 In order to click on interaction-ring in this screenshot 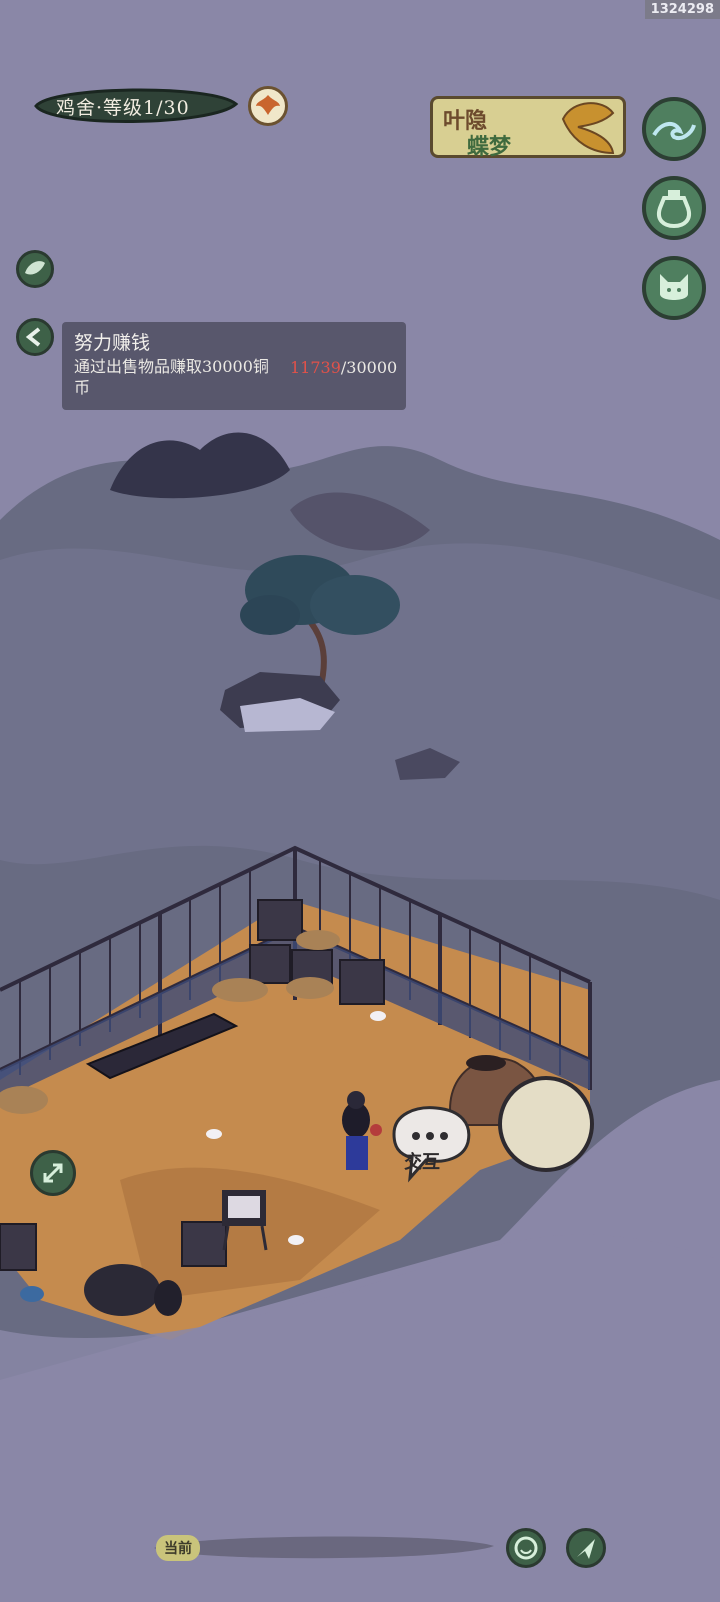, I will do `click(546, 1124)`.